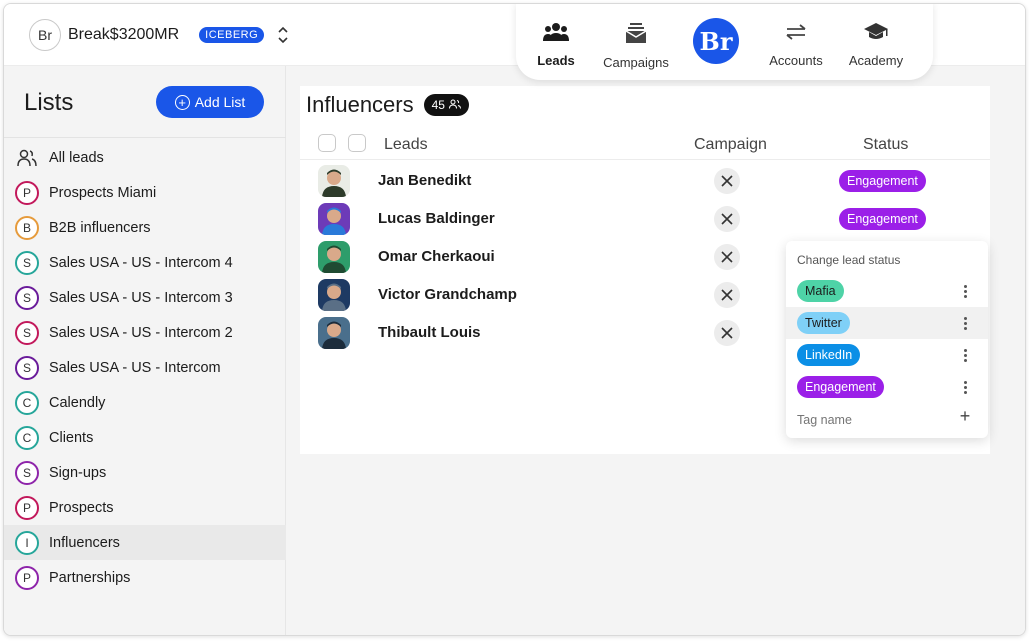 This screenshot has height=641, width=1029. I want to click on inbox-icon, so click(636, 35).